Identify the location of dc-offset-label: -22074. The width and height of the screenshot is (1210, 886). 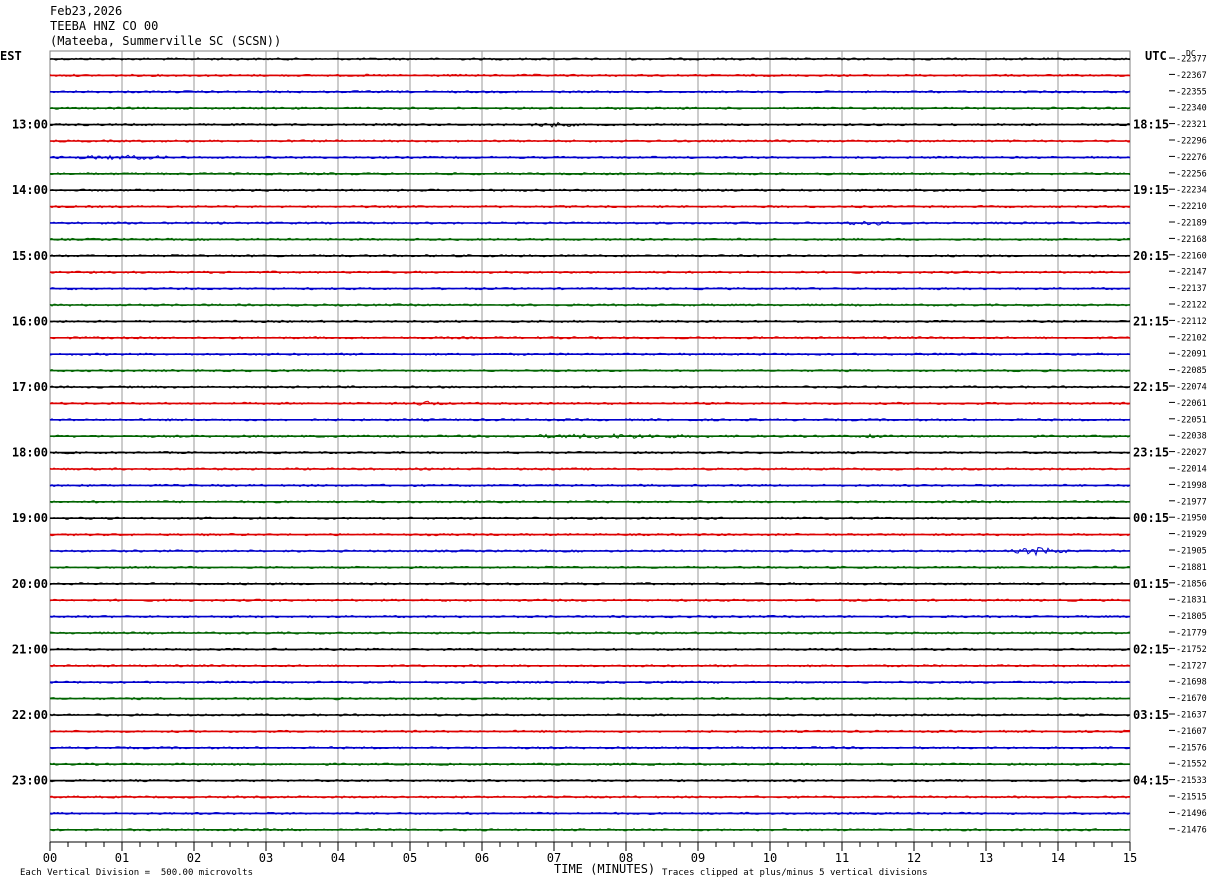
(1191, 388).